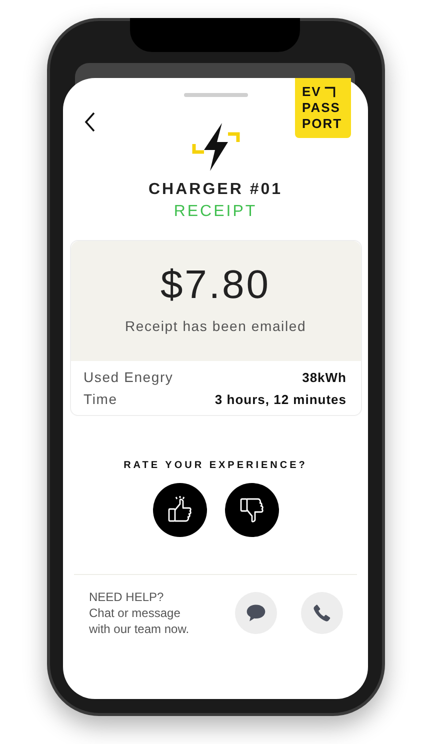  I want to click on charger-bolt-icon, so click(216, 147).